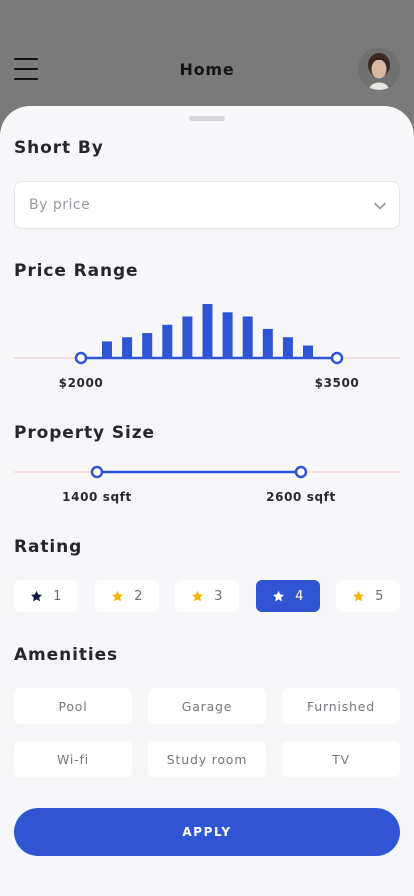 This screenshot has width=414, height=896. What do you see at coordinates (81, 383) in the screenshot?
I see `price-min-label: $2000` at bounding box center [81, 383].